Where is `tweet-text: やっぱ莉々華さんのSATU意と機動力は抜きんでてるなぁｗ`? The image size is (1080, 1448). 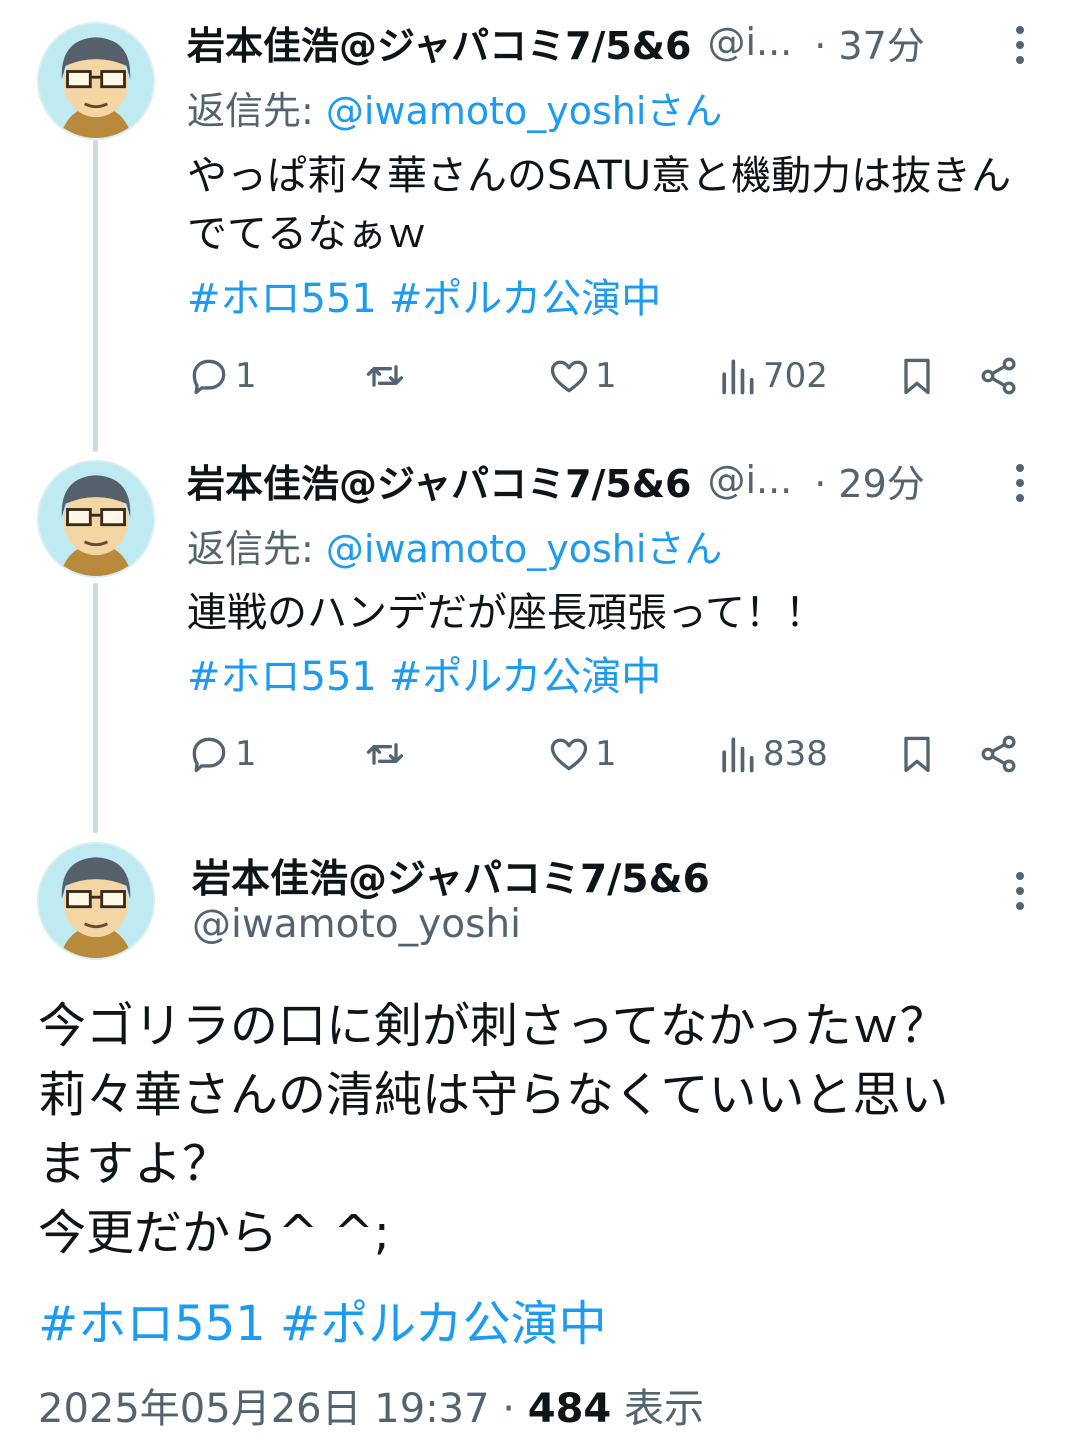 tweet-text: やっぱ莉々華さんのSATU意と機動力は抜きんでてるなぁｗ is located at coordinates (599, 205).